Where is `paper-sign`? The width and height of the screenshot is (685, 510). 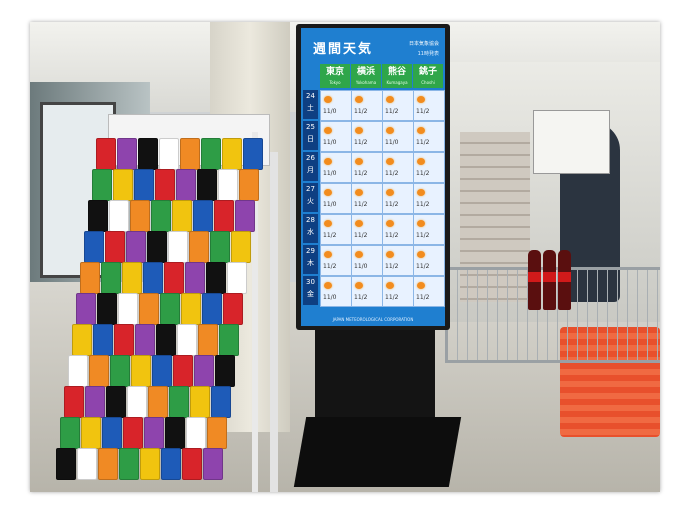 paper-sign is located at coordinates (571, 142).